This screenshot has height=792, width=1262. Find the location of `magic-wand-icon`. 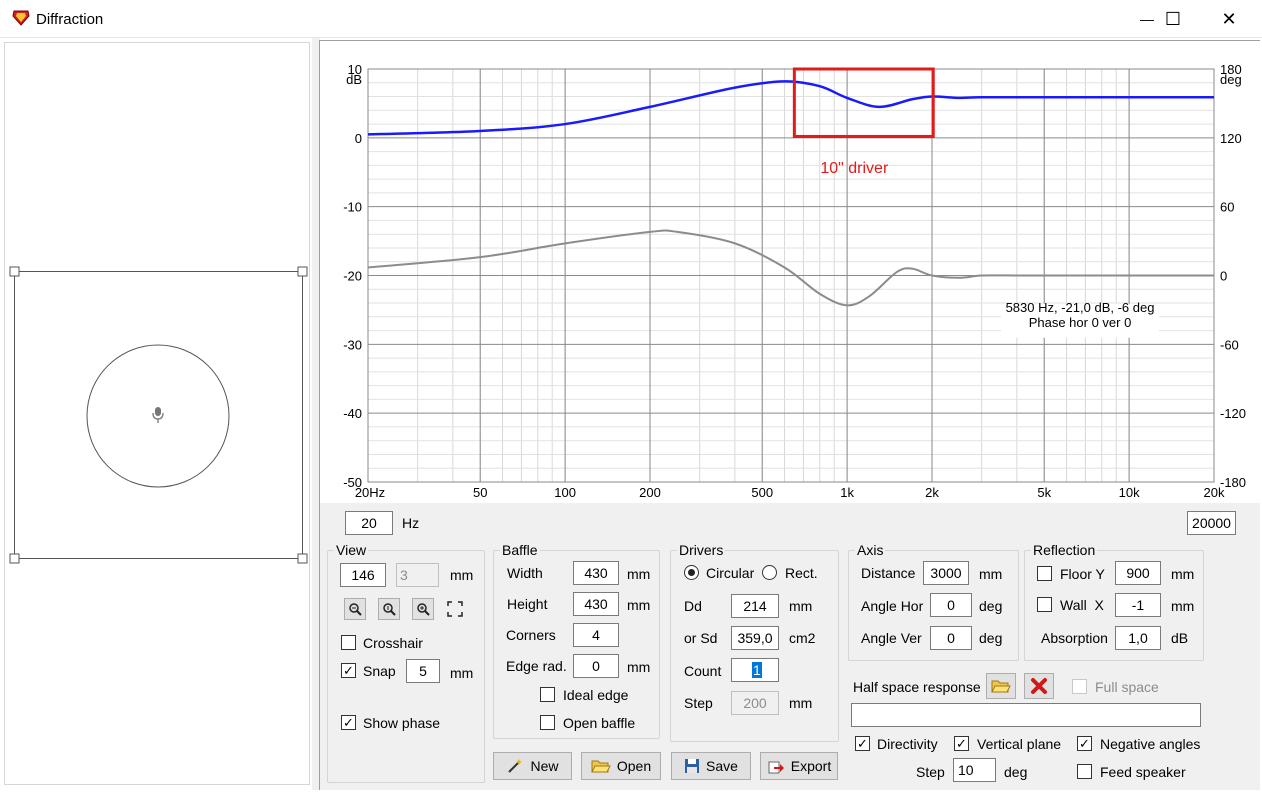

magic-wand-icon is located at coordinates (515, 766).